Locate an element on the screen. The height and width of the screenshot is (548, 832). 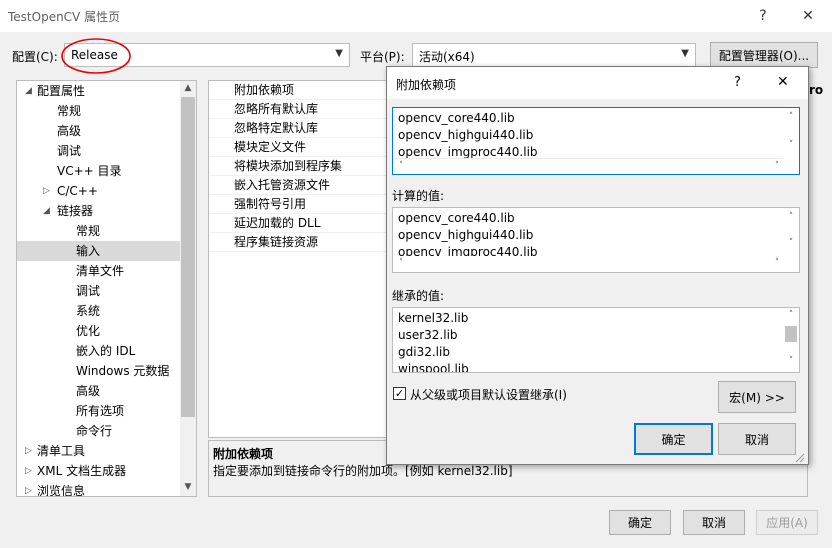
property-row: 模块定义文件 is located at coordinates (298, 147).